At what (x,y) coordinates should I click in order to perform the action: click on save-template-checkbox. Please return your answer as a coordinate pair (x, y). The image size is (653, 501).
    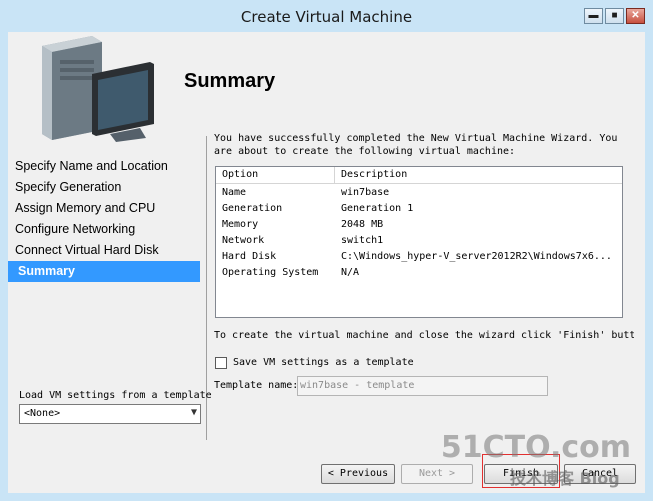
    Looking at the image, I should click on (221, 363).